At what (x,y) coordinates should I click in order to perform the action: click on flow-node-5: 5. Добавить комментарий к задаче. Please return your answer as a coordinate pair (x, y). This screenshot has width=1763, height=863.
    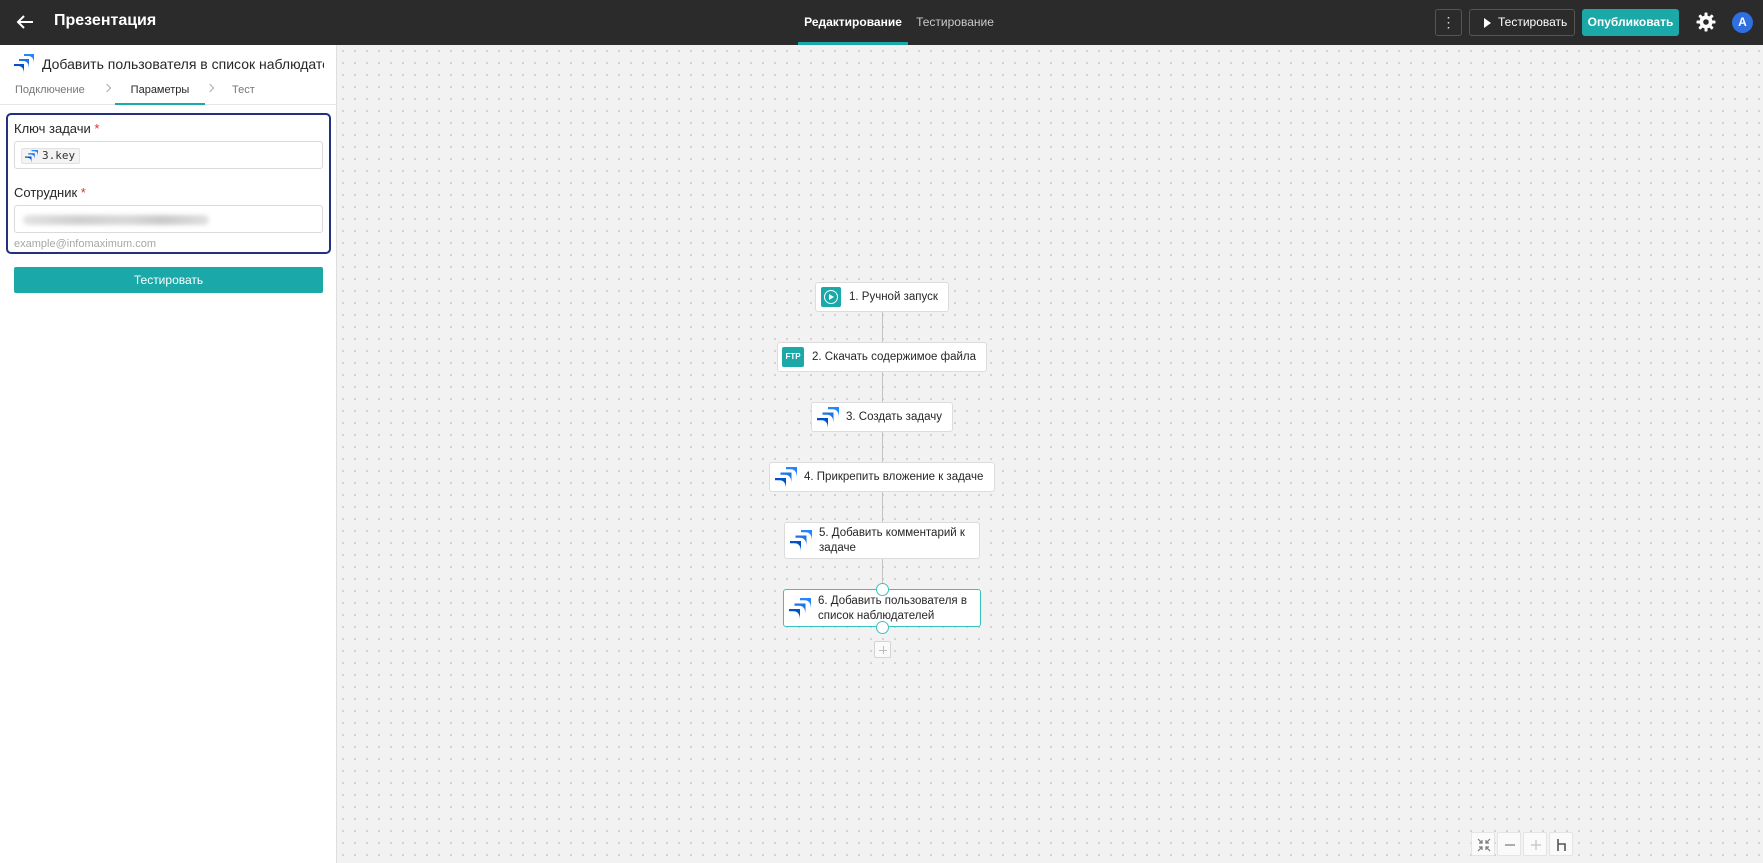
    Looking at the image, I should click on (882, 540).